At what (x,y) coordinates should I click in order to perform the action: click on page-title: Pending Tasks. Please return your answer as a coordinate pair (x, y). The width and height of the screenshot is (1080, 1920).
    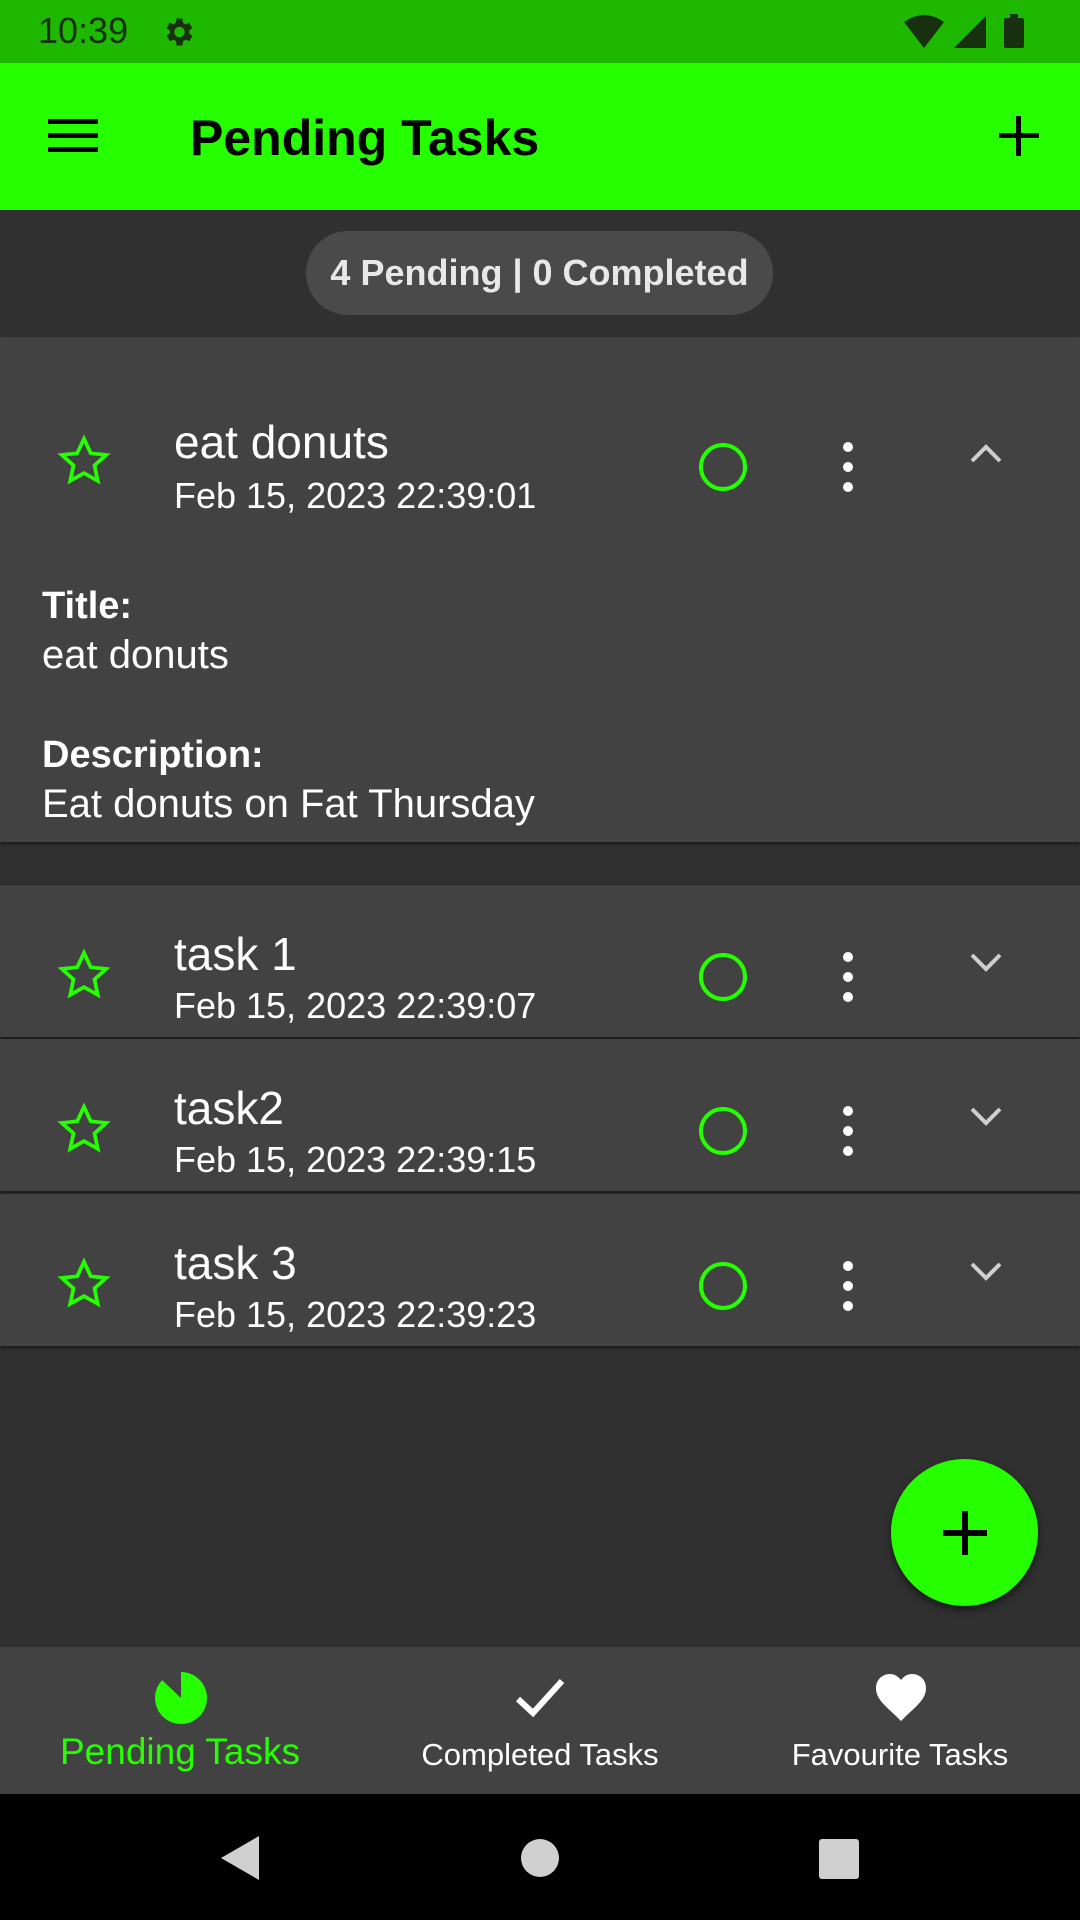
    Looking at the image, I should click on (365, 138).